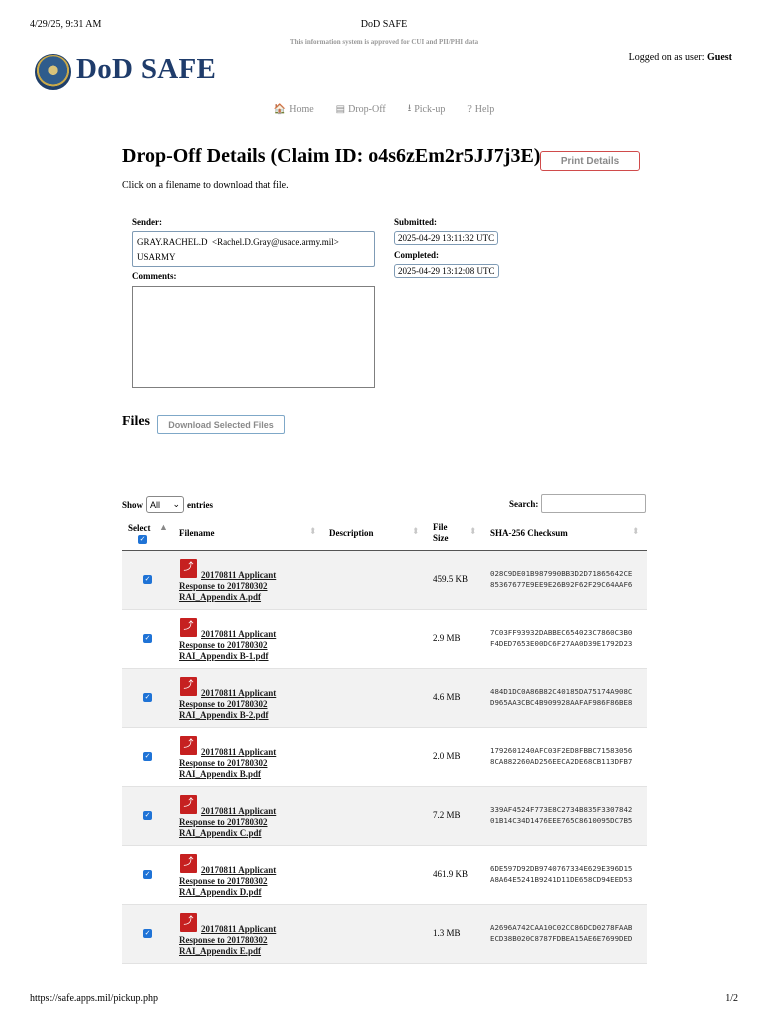 Image resolution: width=768 pixels, height=1024 pixels. What do you see at coordinates (146, 69) in the screenshot?
I see `site-logo-text: DoD SAFE` at bounding box center [146, 69].